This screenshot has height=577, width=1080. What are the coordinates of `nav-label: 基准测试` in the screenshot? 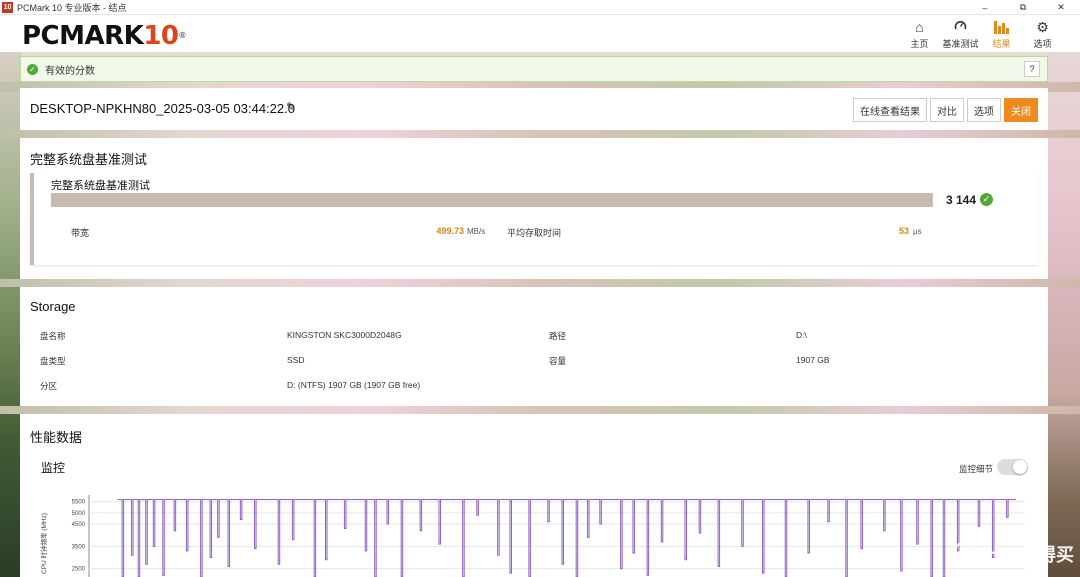 It's located at (960, 44).